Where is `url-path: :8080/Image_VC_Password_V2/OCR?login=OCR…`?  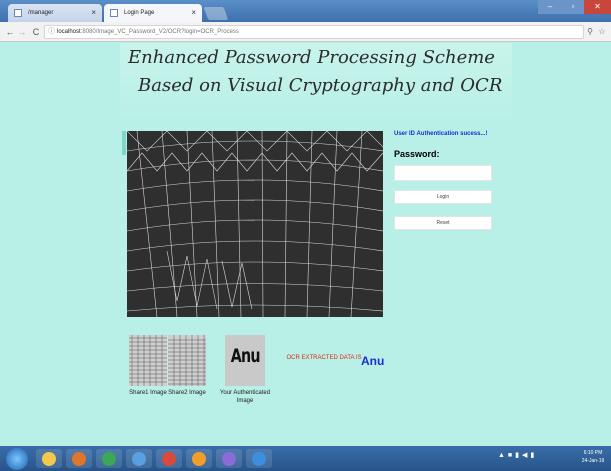 url-path: :8080/Image_VC_Password_V2/OCR?login=OCR… is located at coordinates (159, 32).